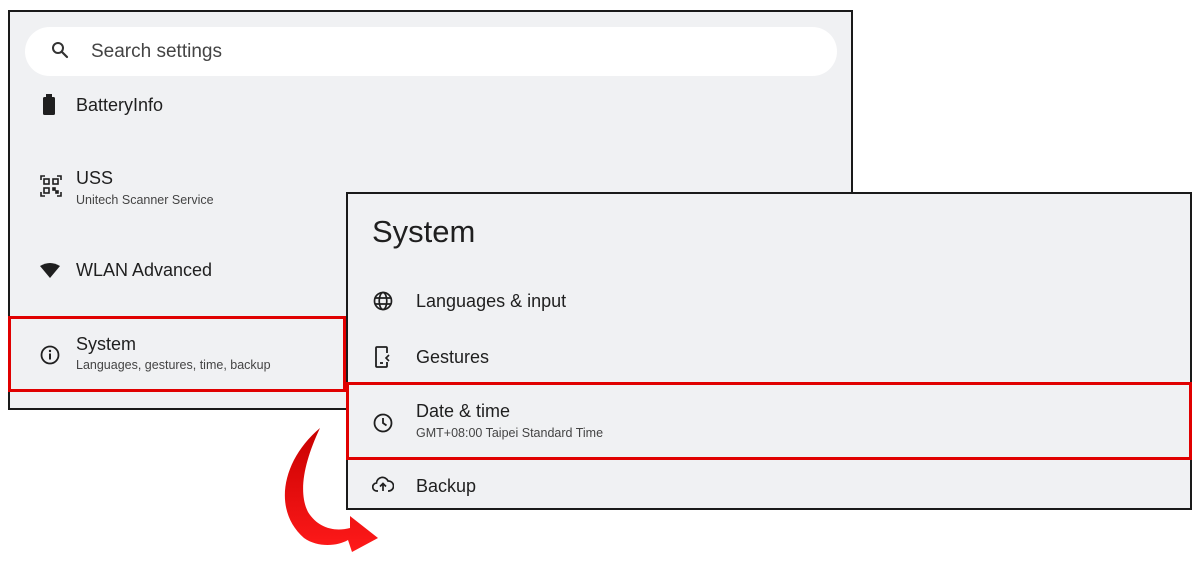 The height and width of the screenshot is (572, 1198). Describe the element at coordinates (95, 178) in the screenshot. I see `settings-item-title: USS` at that location.